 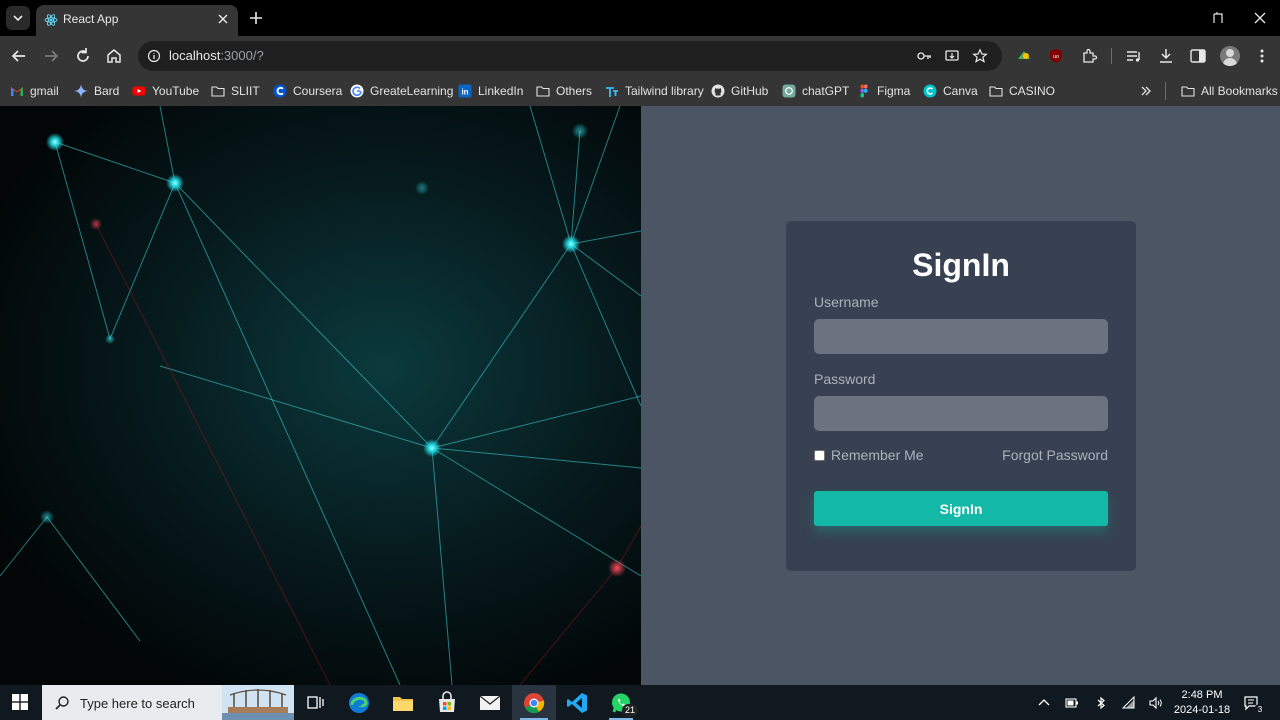 What do you see at coordinates (980, 56) in the screenshot?
I see `bookmark-star-icon` at bounding box center [980, 56].